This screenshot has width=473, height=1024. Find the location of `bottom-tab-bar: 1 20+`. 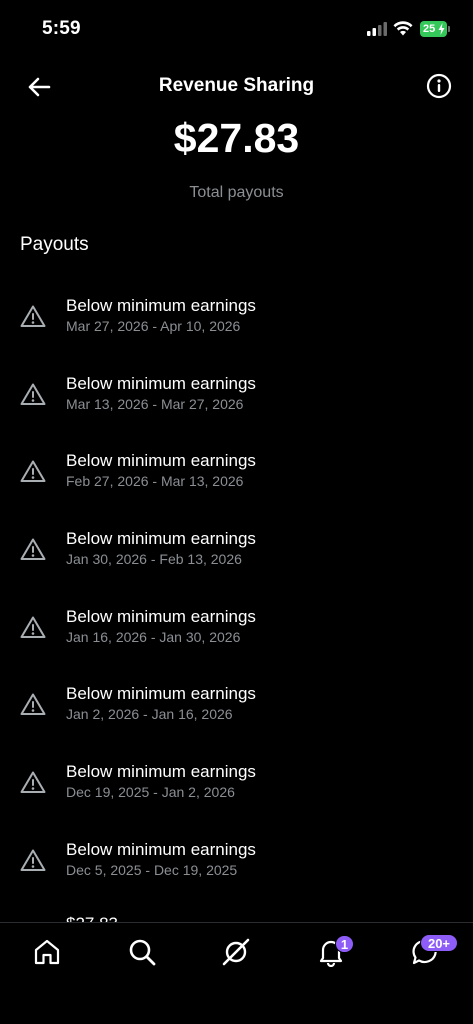

bottom-tab-bar: 1 20+ is located at coordinates (236, 973).